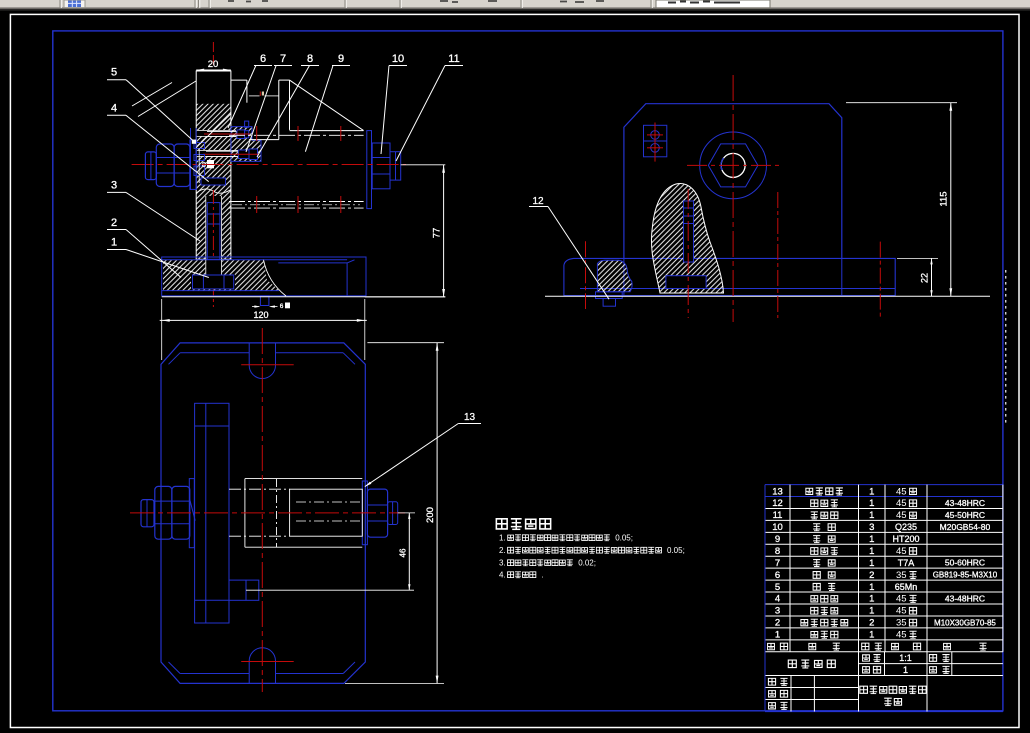 The height and width of the screenshot is (733, 1030). Describe the element at coordinates (403, 552) in the screenshot. I see `svg-text: 46` at that location.